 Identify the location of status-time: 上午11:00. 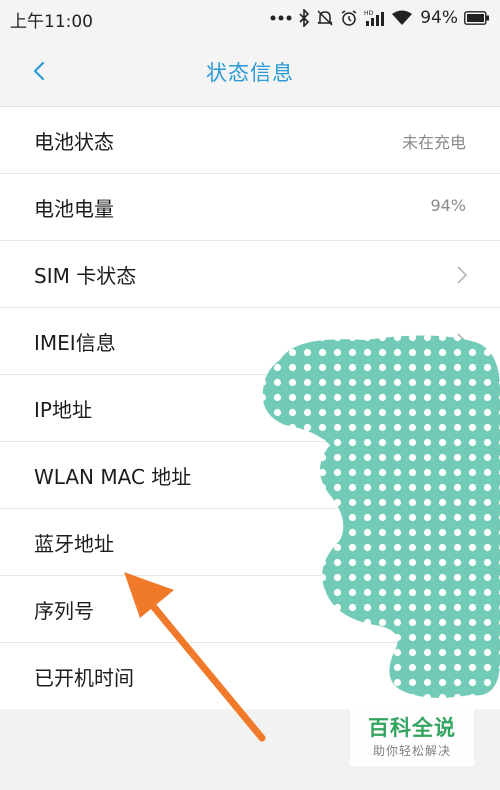
(51, 22).